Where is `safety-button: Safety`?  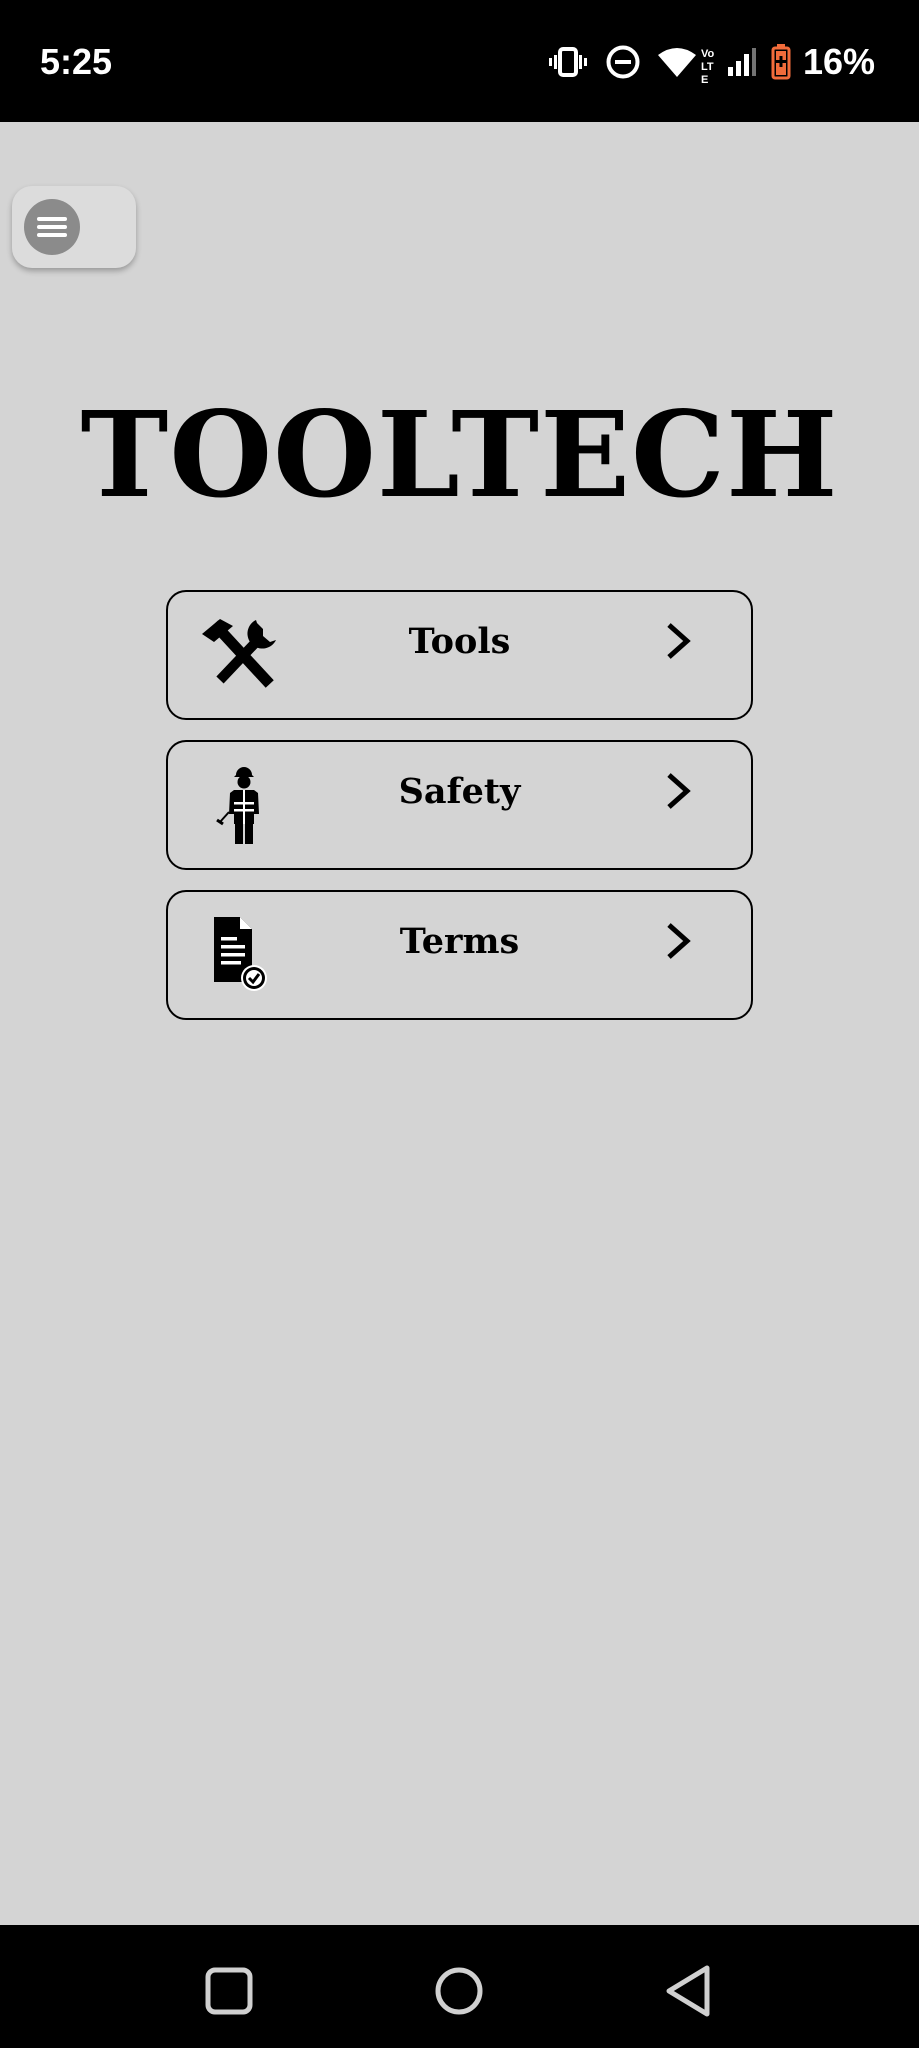 safety-button: Safety is located at coordinates (459, 805).